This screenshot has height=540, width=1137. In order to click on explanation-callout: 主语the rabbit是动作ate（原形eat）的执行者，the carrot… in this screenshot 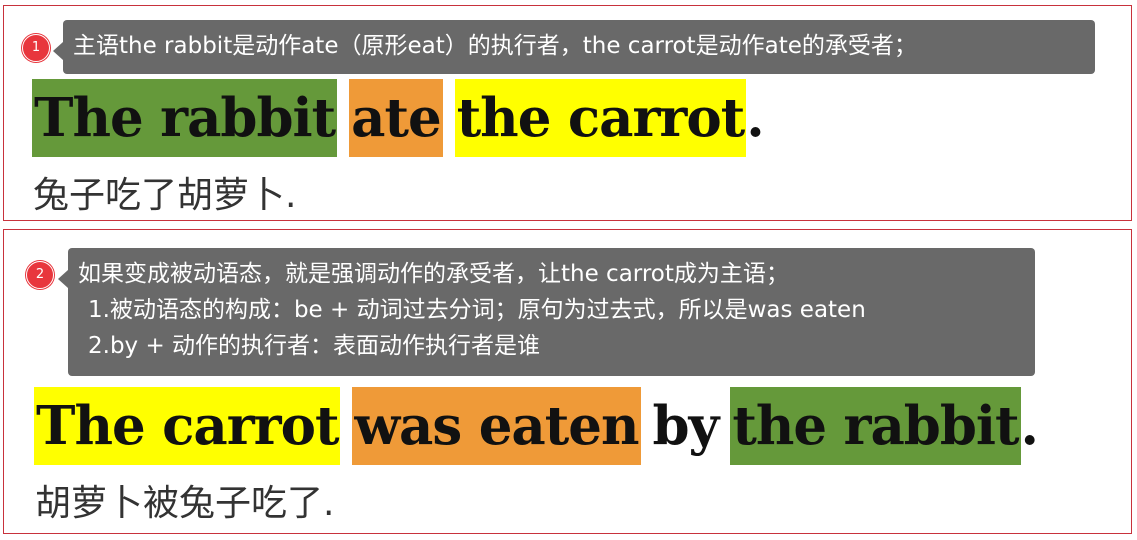, I will do `click(574, 47)`.